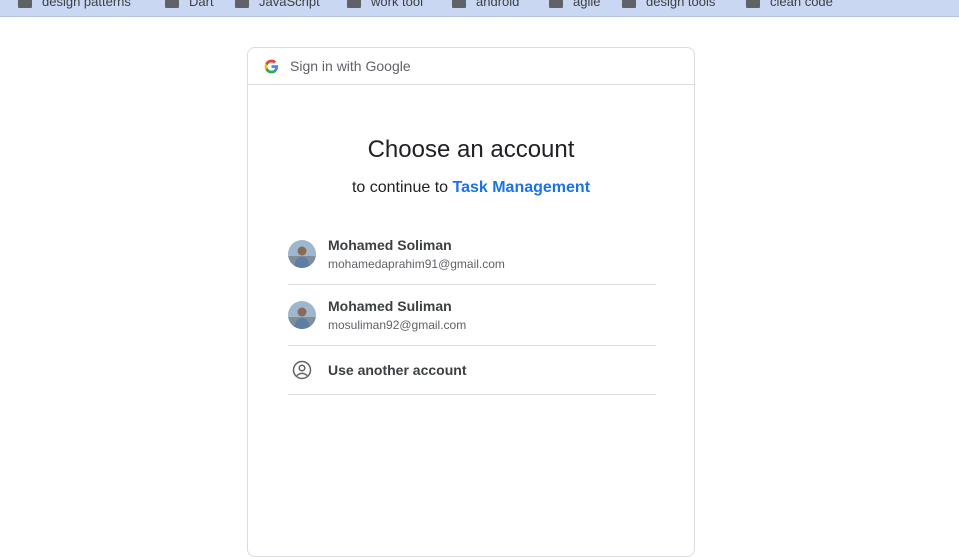  I want to click on app-name-link: Task Management, so click(522, 187).